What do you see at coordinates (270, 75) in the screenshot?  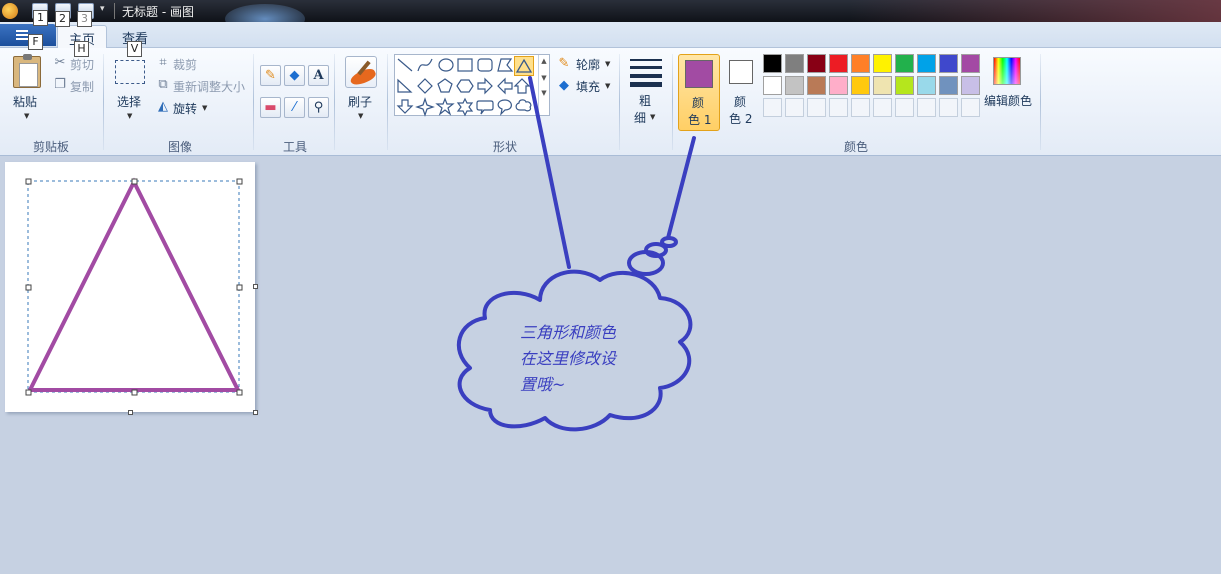 I see `pencil-icon: ✎` at bounding box center [270, 75].